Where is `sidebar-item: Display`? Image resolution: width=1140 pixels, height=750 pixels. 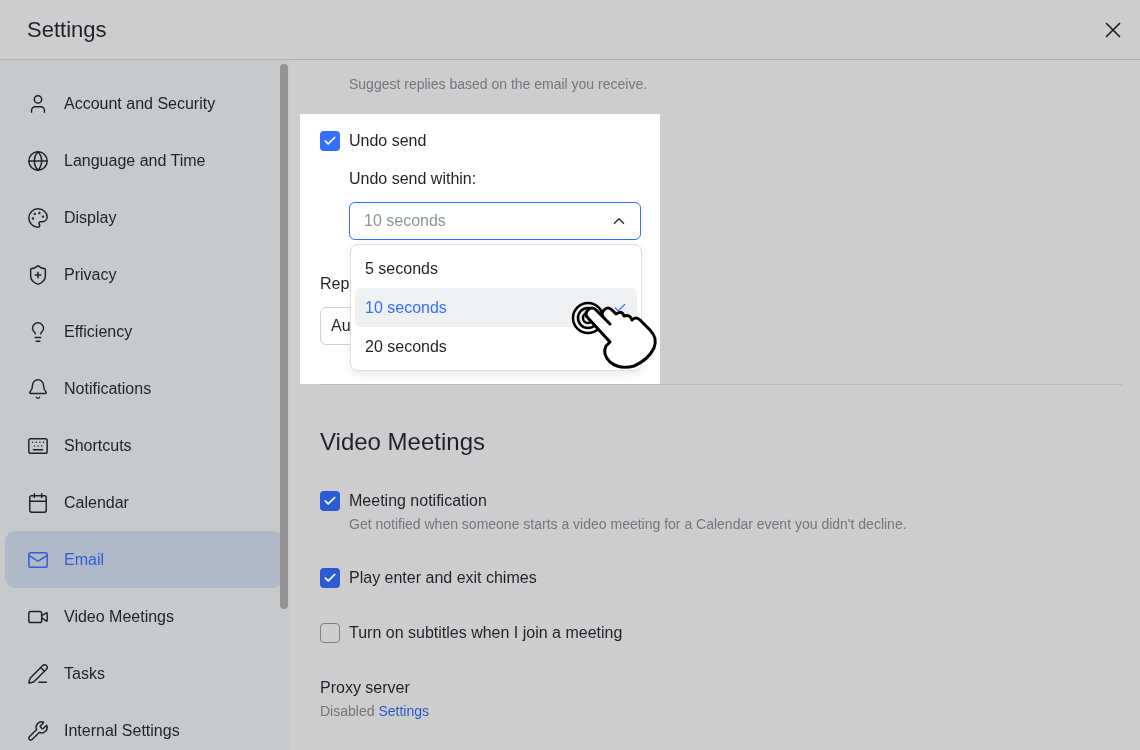
sidebar-item: Display is located at coordinates (144, 217).